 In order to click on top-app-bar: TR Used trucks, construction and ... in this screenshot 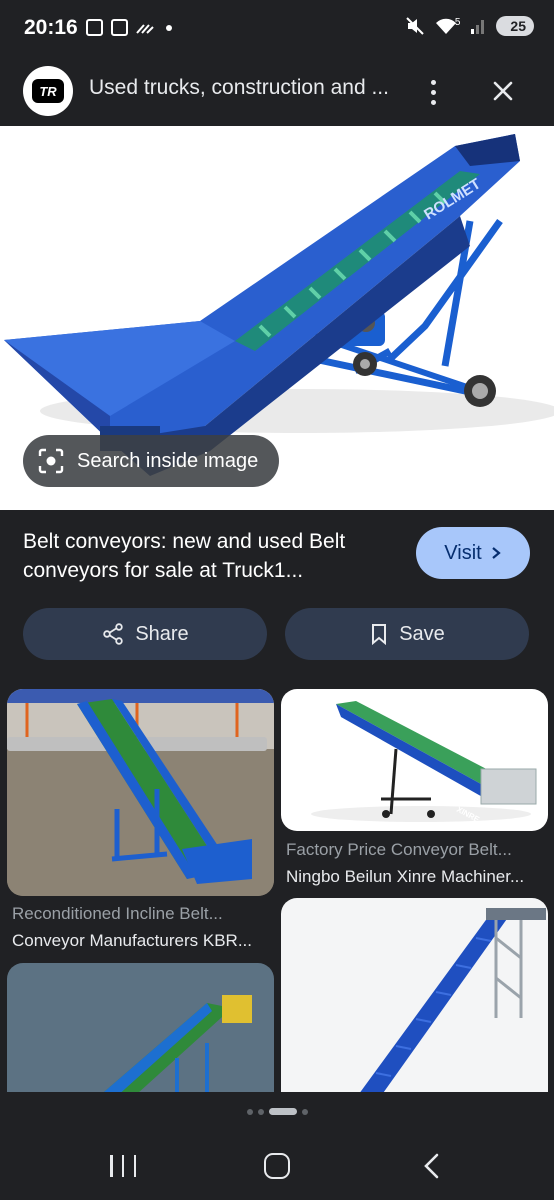, I will do `click(277, 92)`.